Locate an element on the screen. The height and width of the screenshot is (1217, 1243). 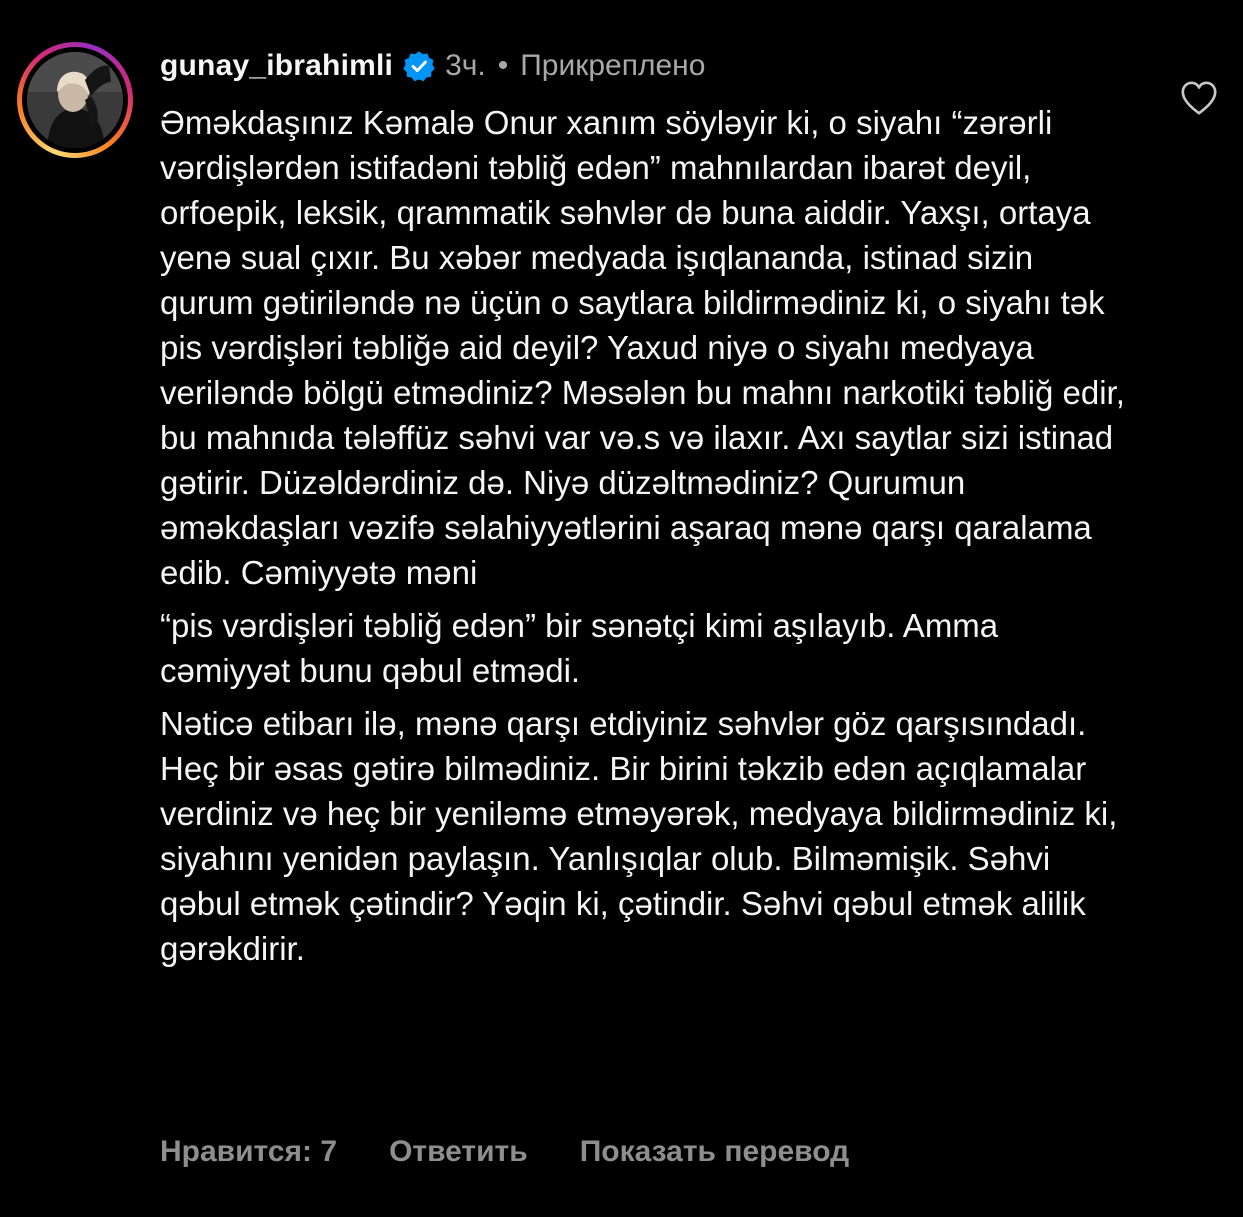
reply-button: Ответить is located at coordinates (458, 1152).